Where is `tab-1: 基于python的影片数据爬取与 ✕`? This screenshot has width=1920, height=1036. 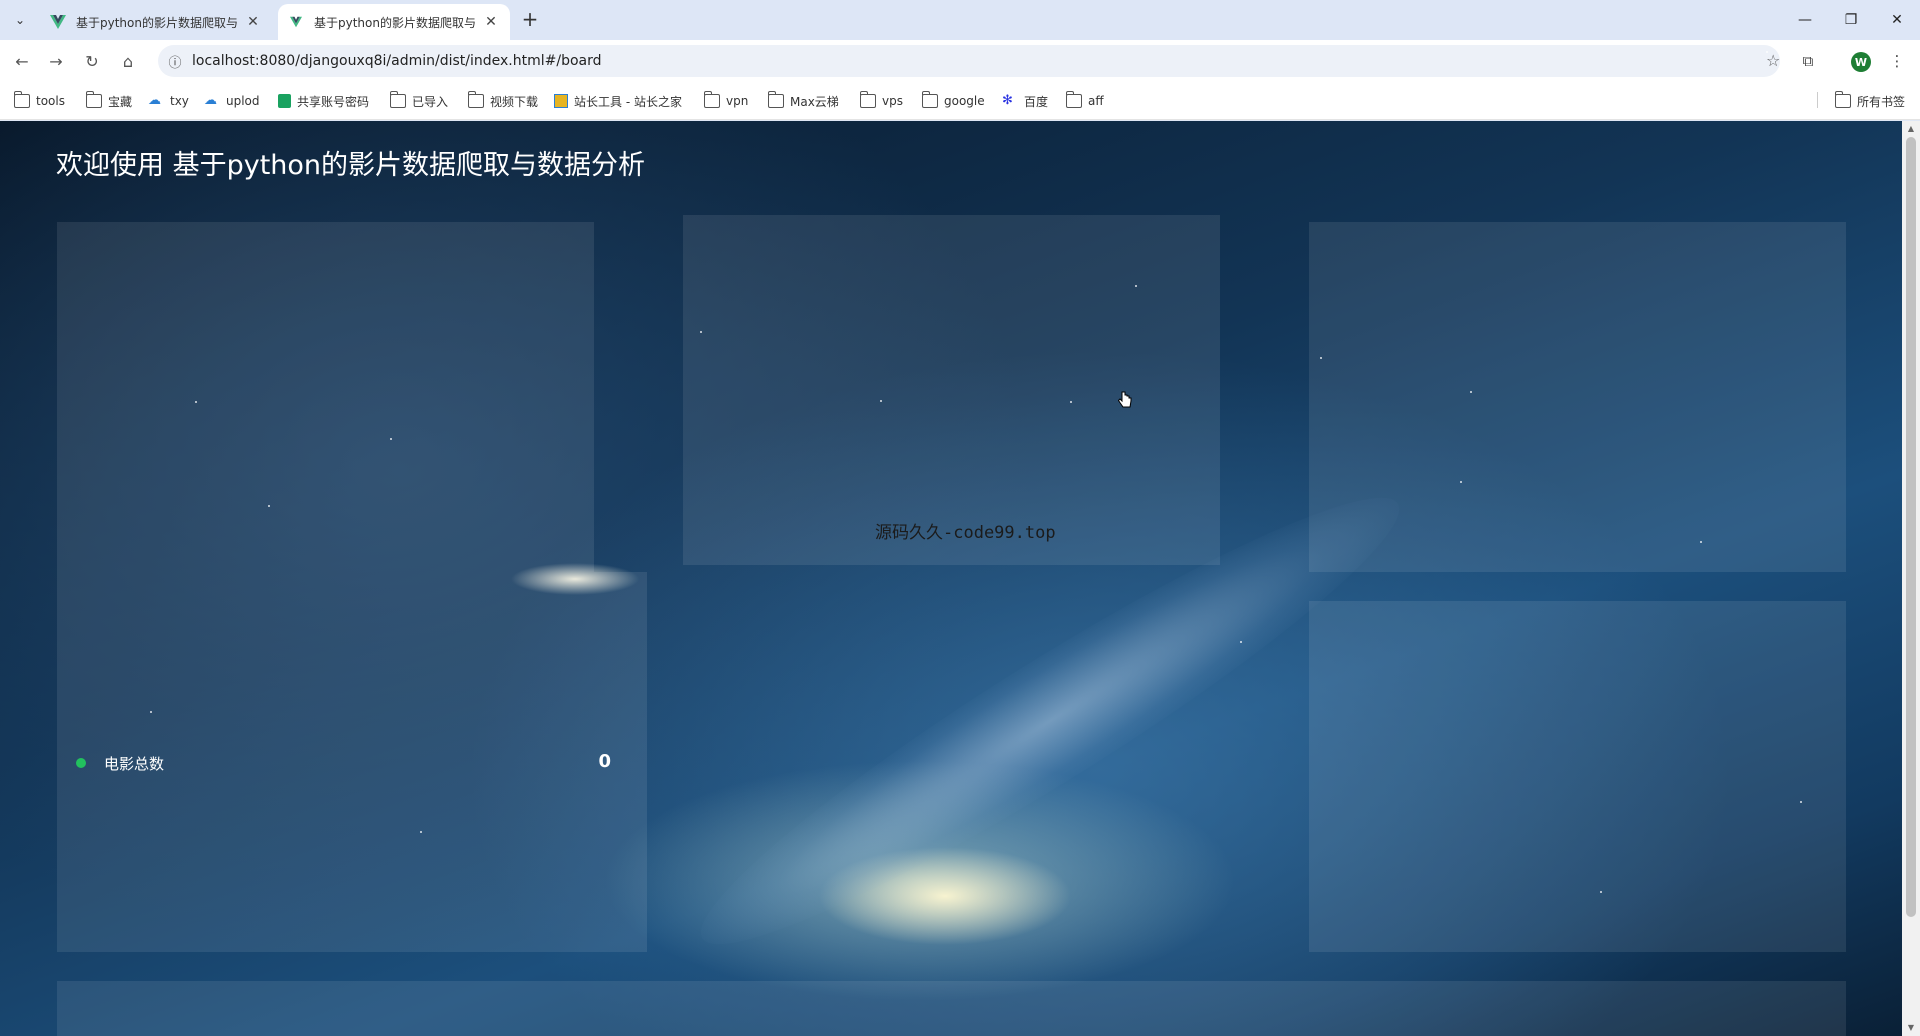 tab-1: 基于python的影片数据爬取与 ✕ is located at coordinates (156, 22).